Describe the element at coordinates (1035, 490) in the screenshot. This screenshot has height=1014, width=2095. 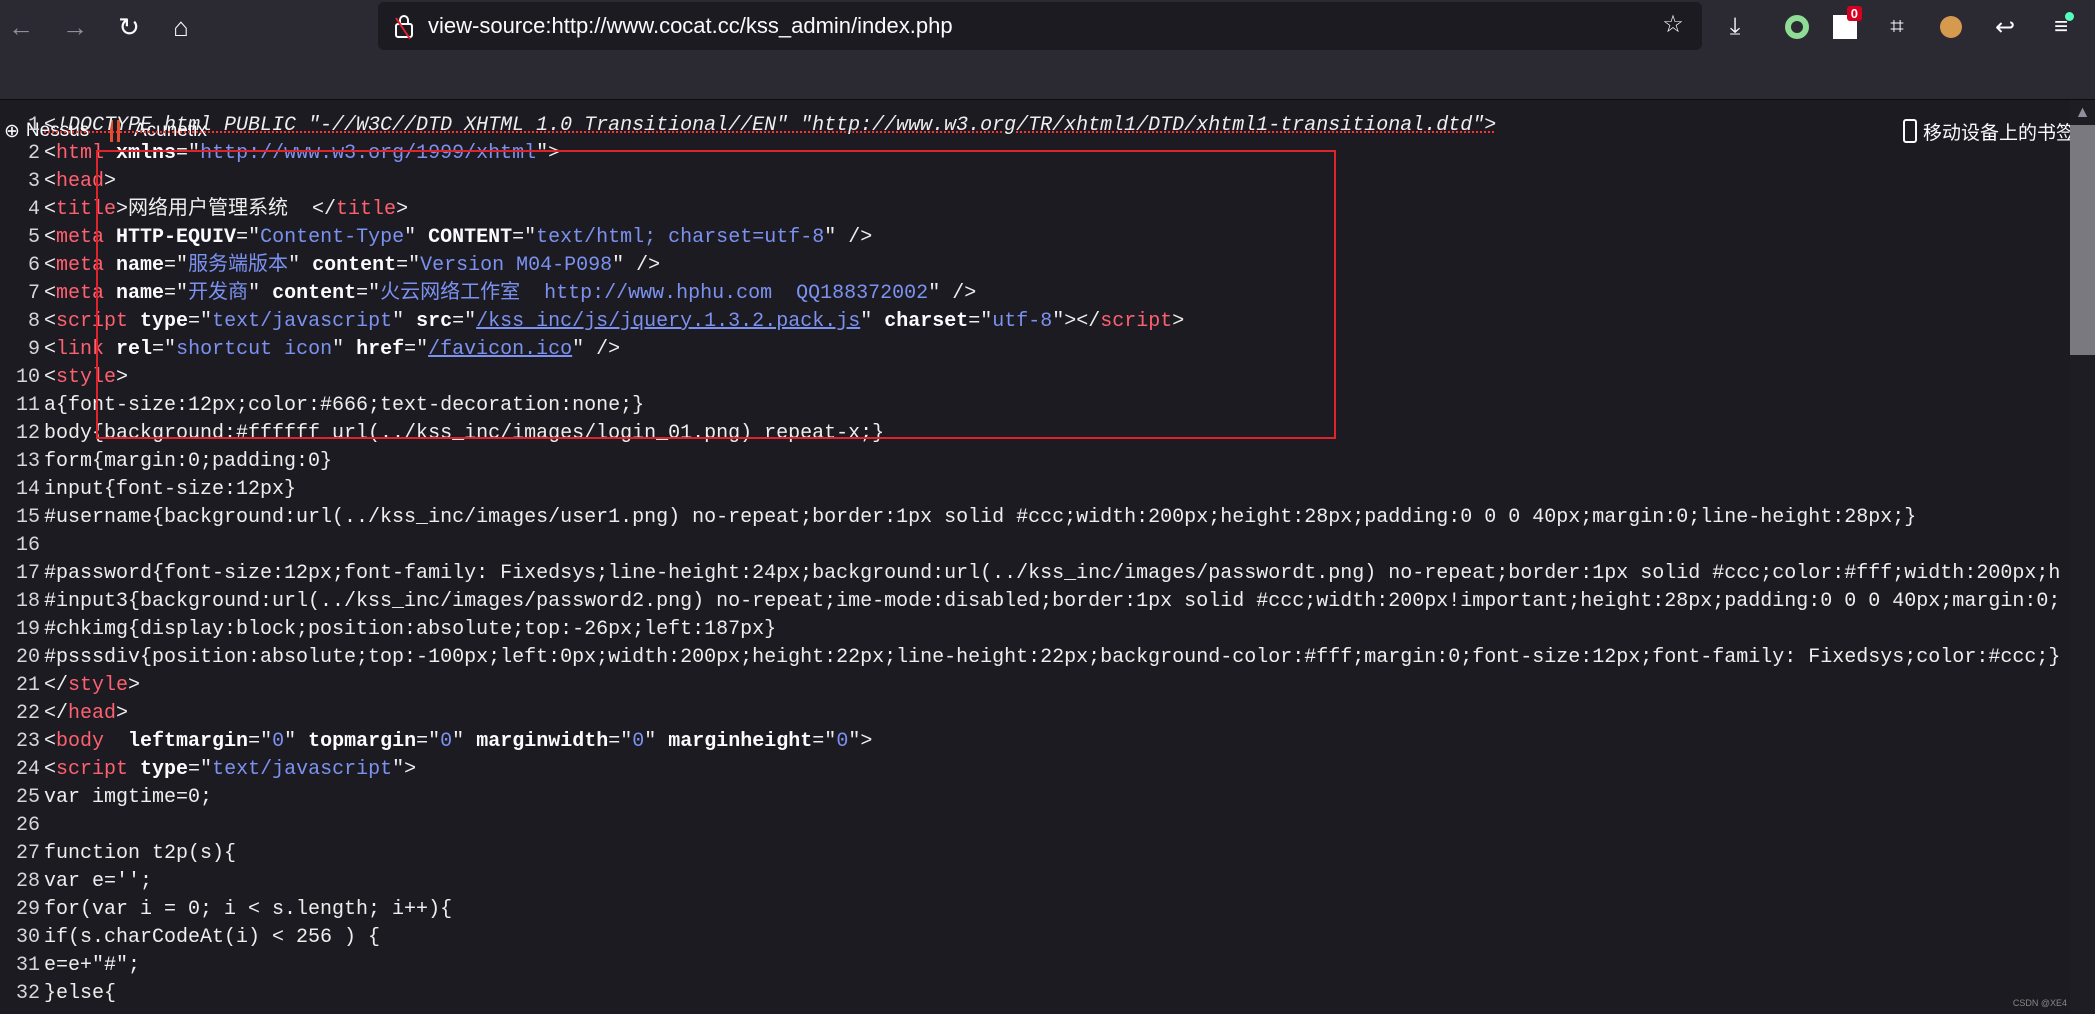
I see `code-line: 14 input{font-size:12px}` at that location.